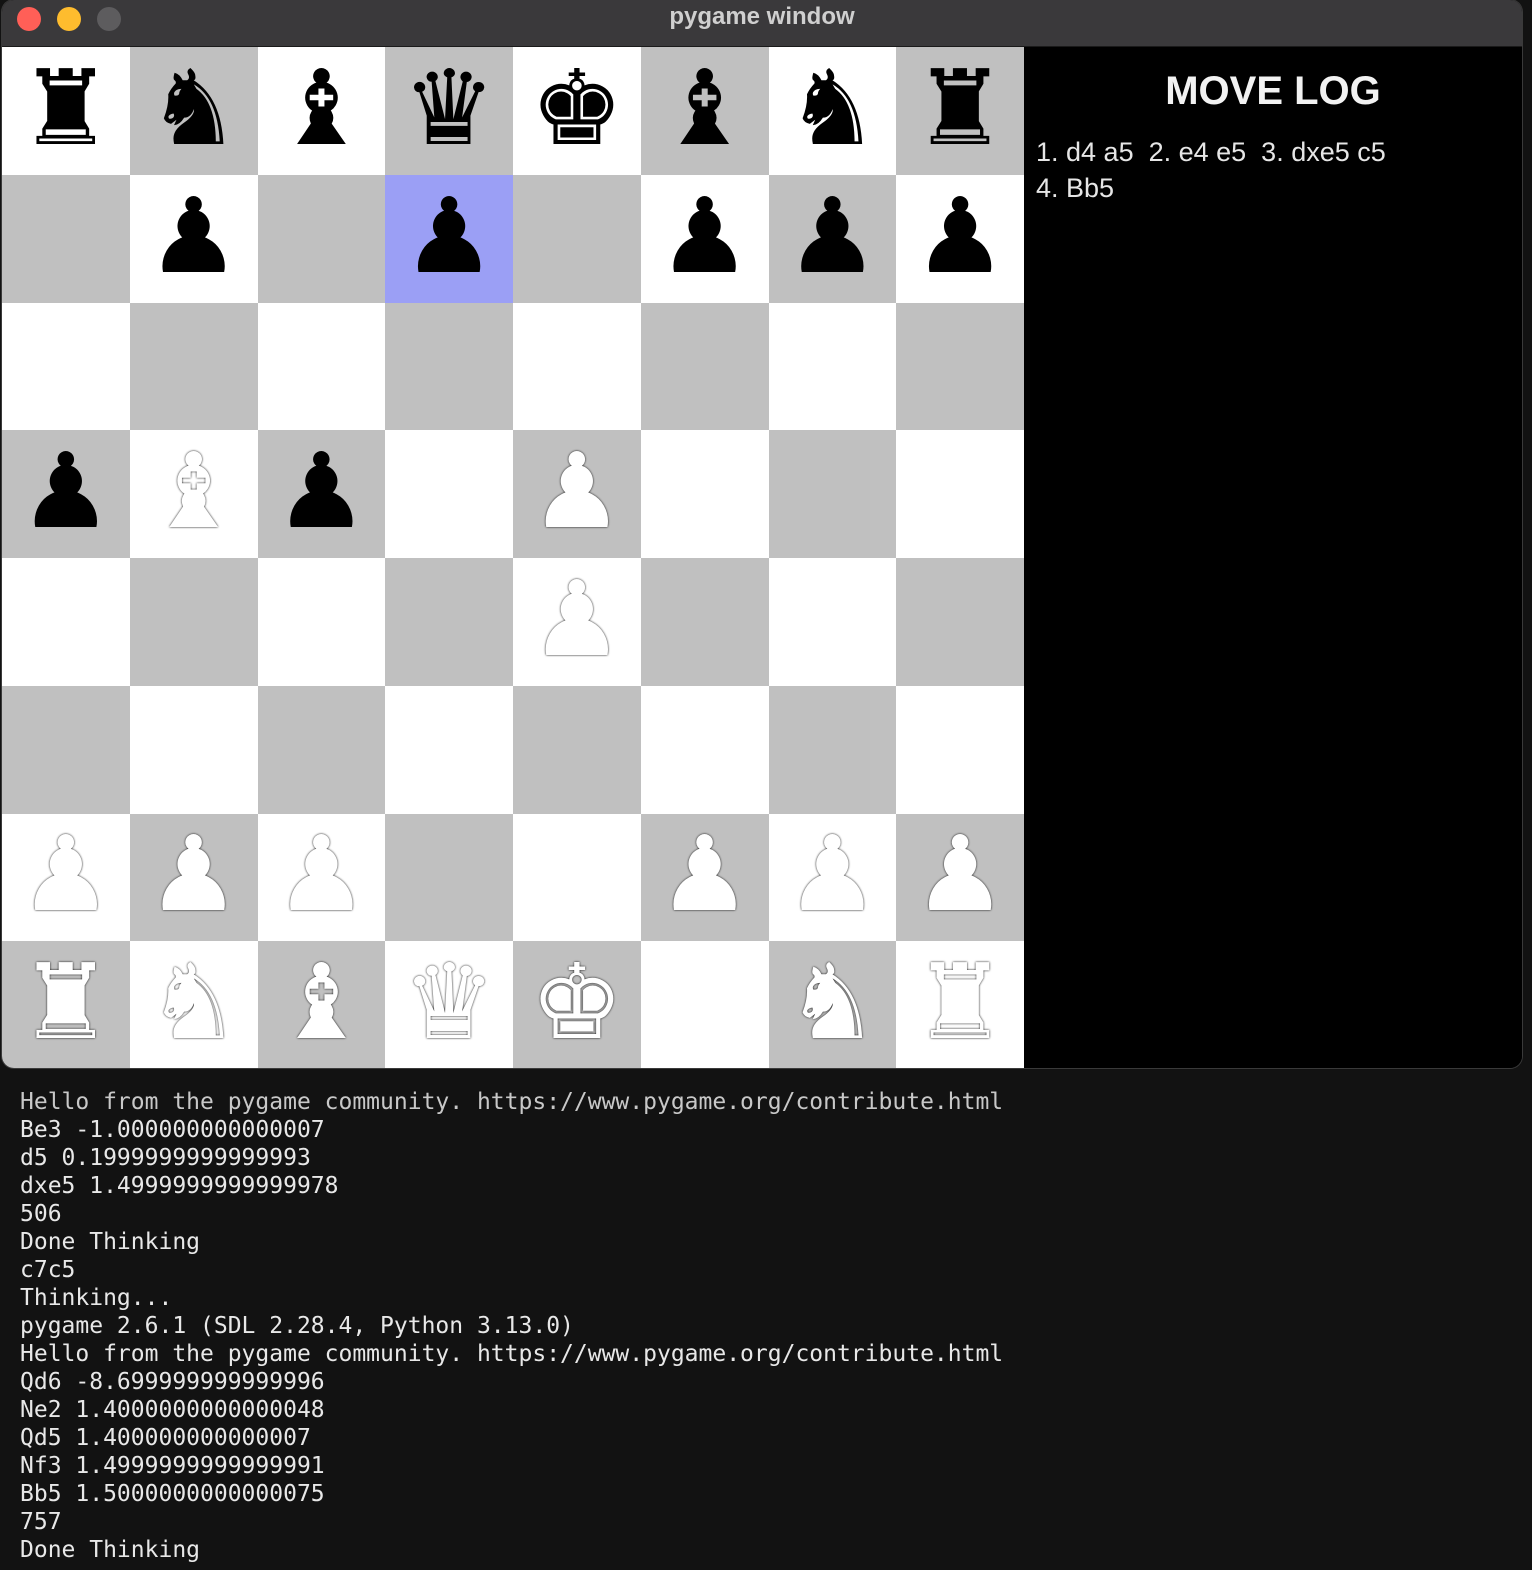  I want to click on square-e6, so click(577, 366).